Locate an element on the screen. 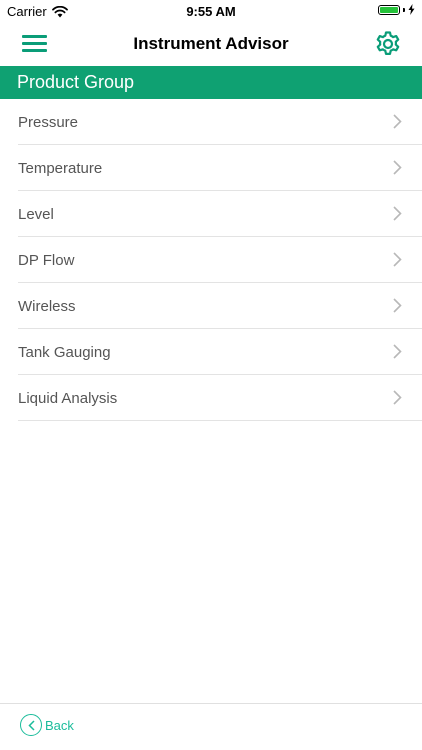 The image size is (422, 750). back-button: Back is located at coordinates (47, 725).